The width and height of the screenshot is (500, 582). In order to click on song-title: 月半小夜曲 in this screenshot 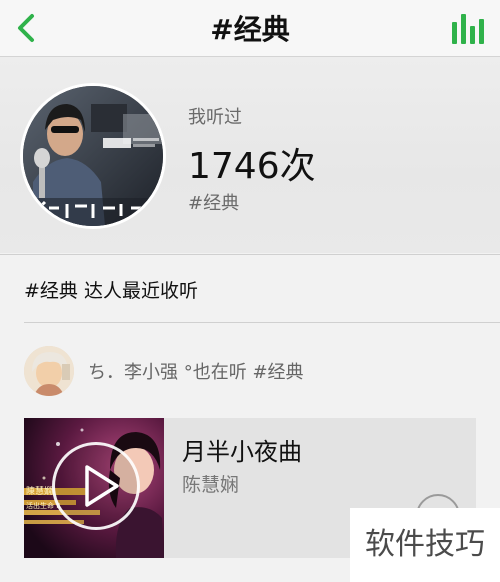, I will do `click(242, 452)`.